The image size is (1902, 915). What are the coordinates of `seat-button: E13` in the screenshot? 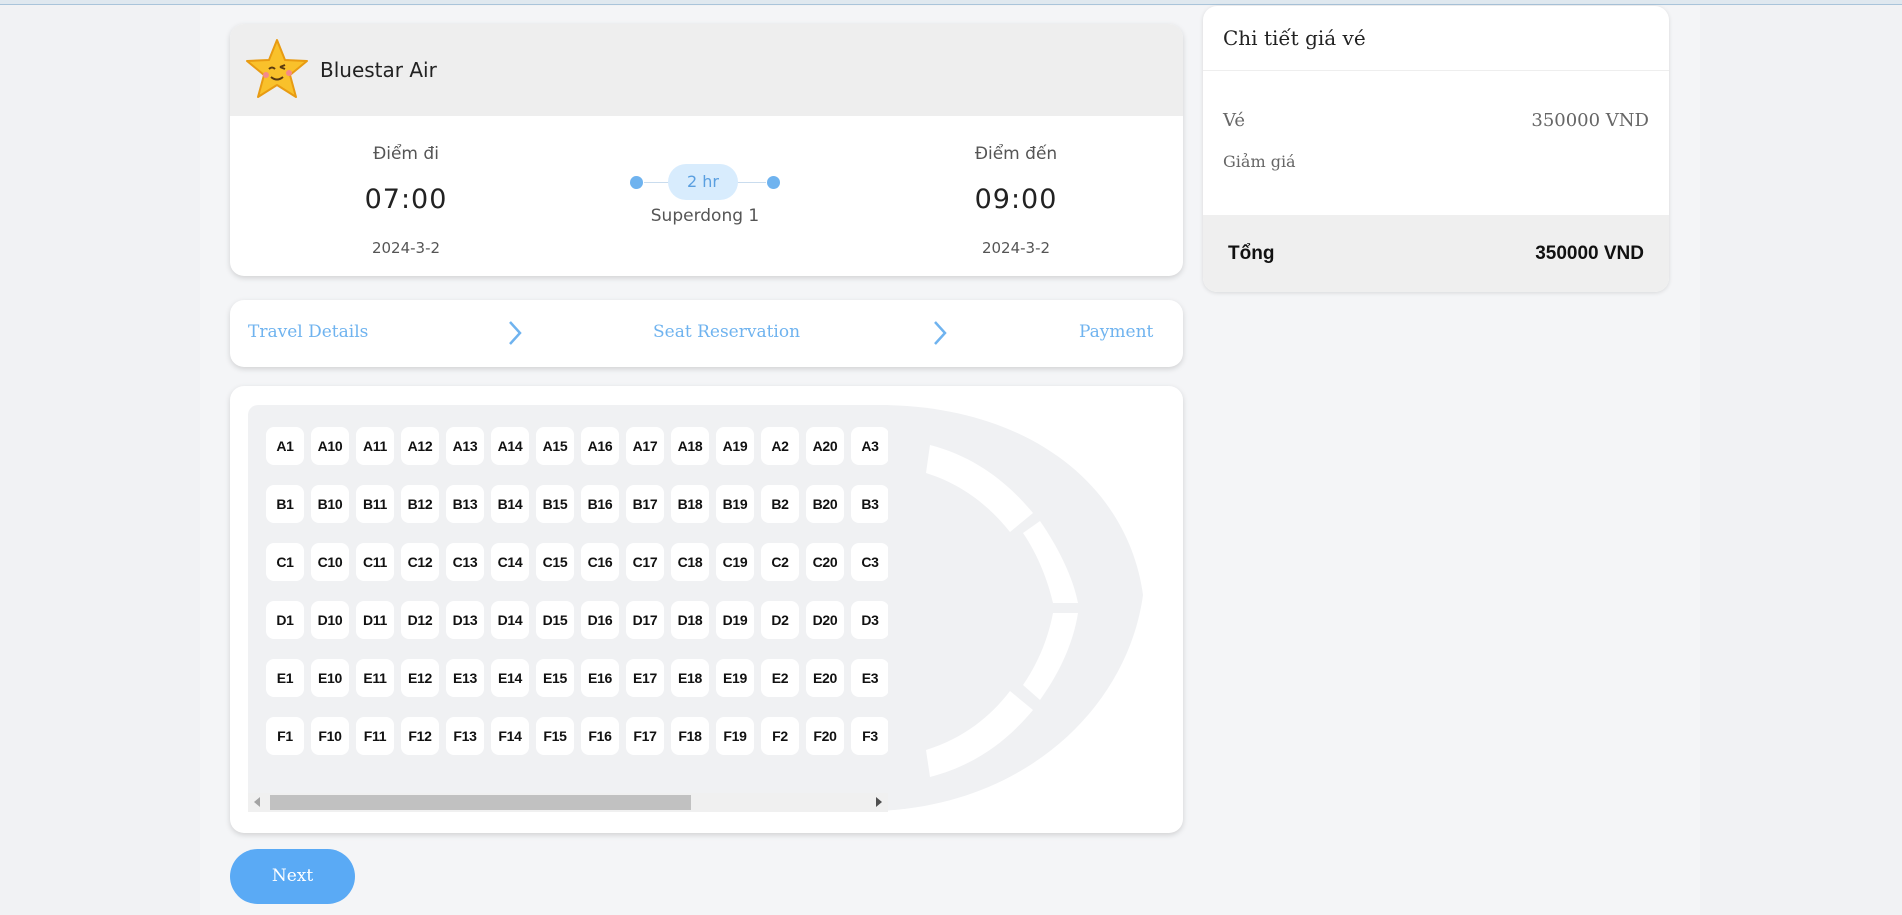 It's located at (465, 678).